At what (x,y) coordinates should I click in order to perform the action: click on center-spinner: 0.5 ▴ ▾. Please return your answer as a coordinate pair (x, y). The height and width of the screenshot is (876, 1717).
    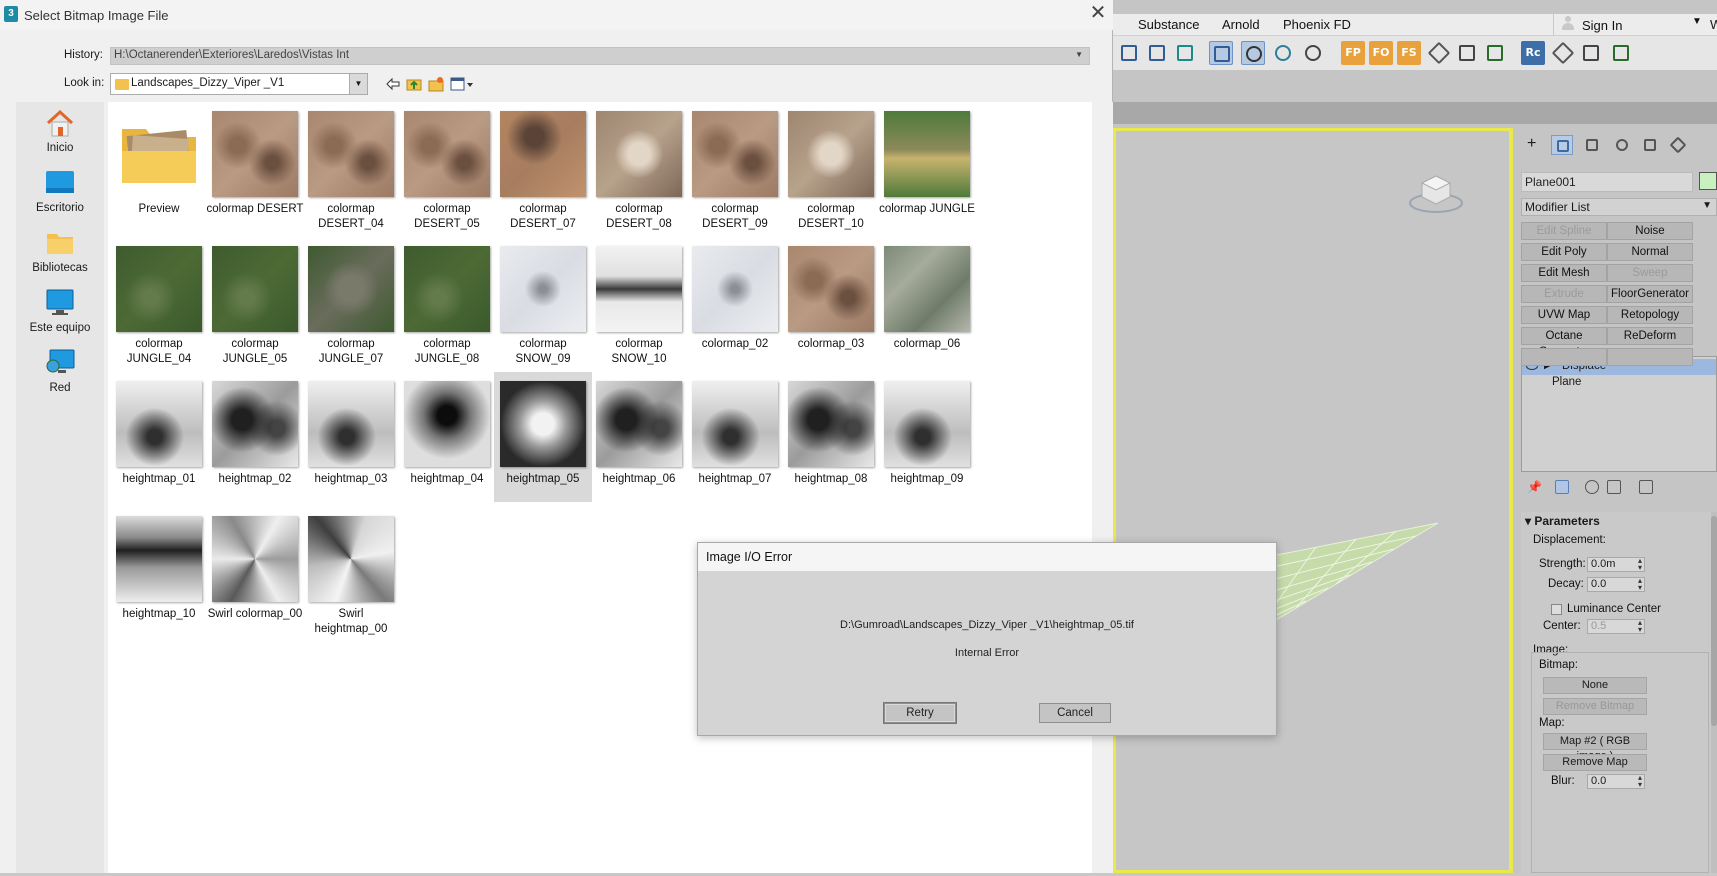
    Looking at the image, I should click on (1616, 626).